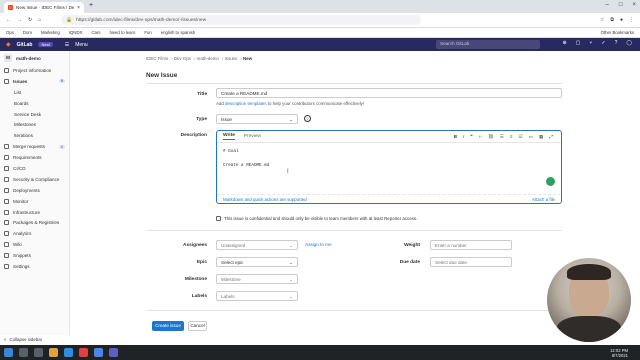  I want to click on menu-icon: ☰, so click(67, 45).